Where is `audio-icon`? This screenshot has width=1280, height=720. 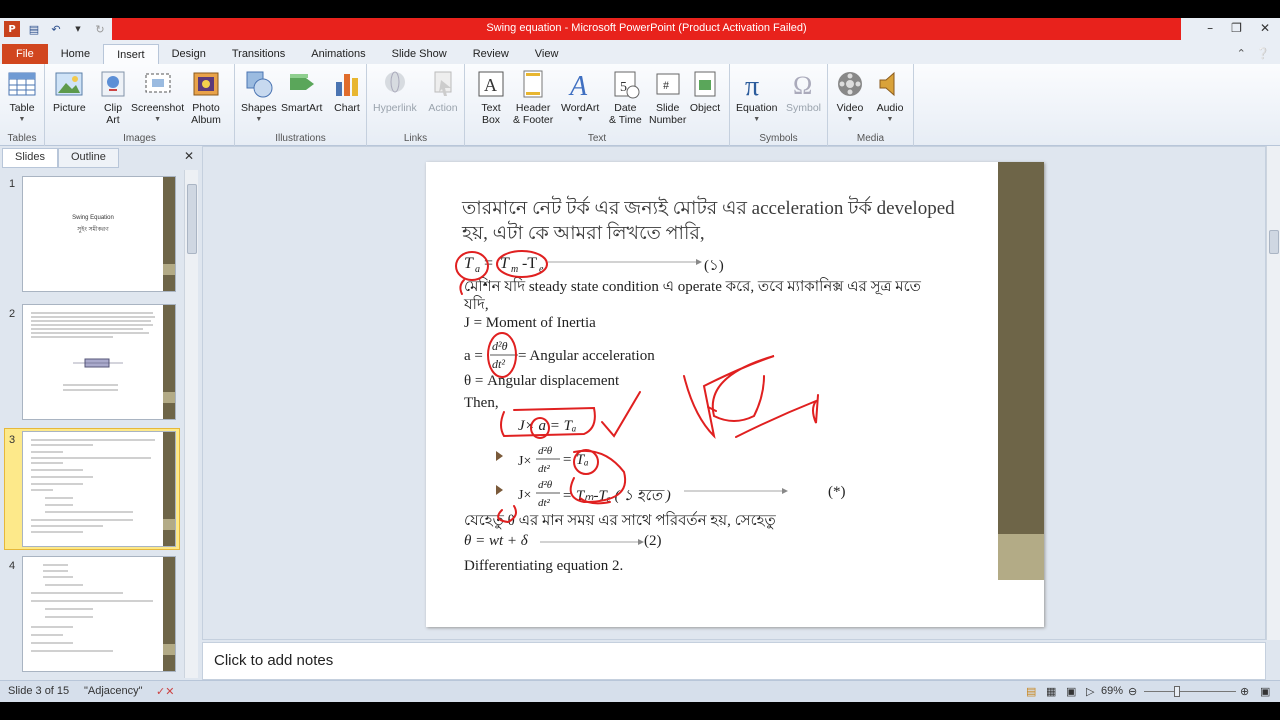 audio-icon is located at coordinates (887, 84).